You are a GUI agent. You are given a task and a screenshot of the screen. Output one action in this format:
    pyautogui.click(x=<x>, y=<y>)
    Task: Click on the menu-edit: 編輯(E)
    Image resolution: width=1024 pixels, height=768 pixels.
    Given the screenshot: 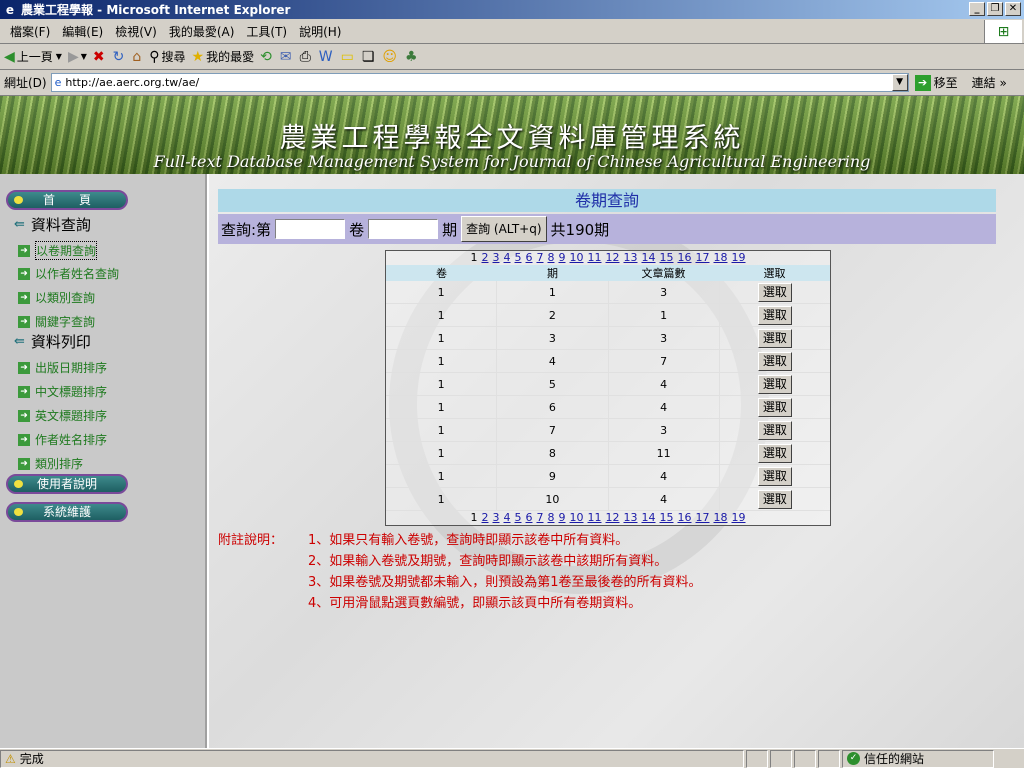 What is the action you would take?
    pyautogui.click(x=82, y=31)
    